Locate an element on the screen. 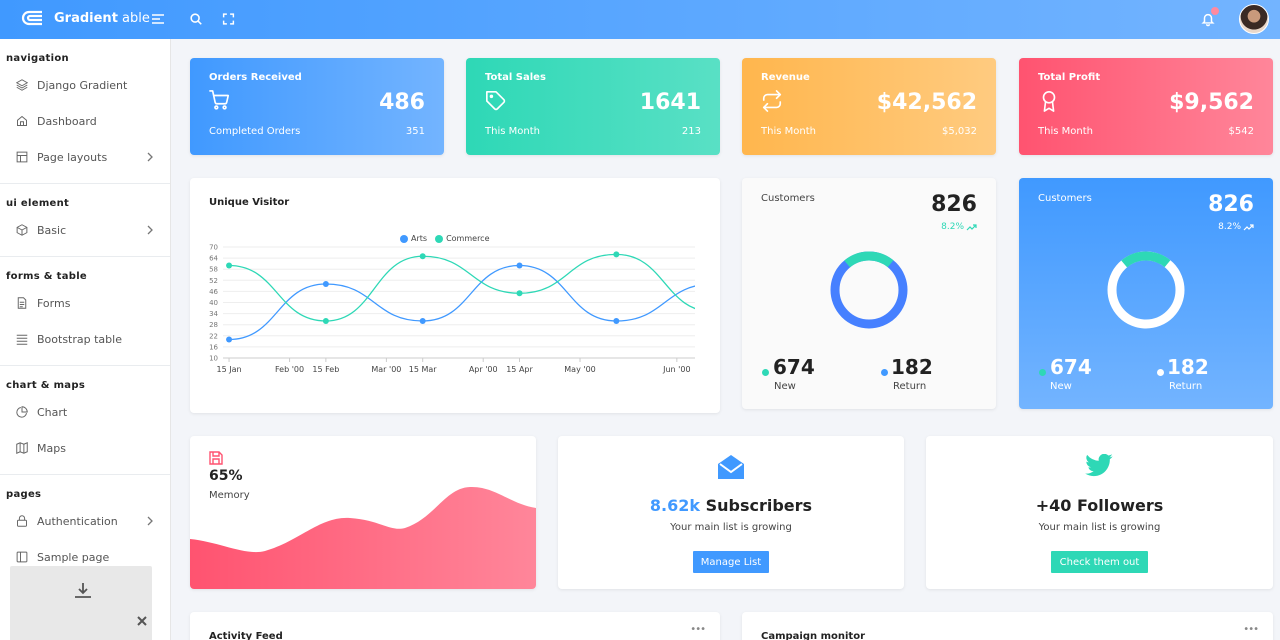 This screenshot has height=640, width=1280. manage-list-button: Manage List is located at coordinates (731, 562).